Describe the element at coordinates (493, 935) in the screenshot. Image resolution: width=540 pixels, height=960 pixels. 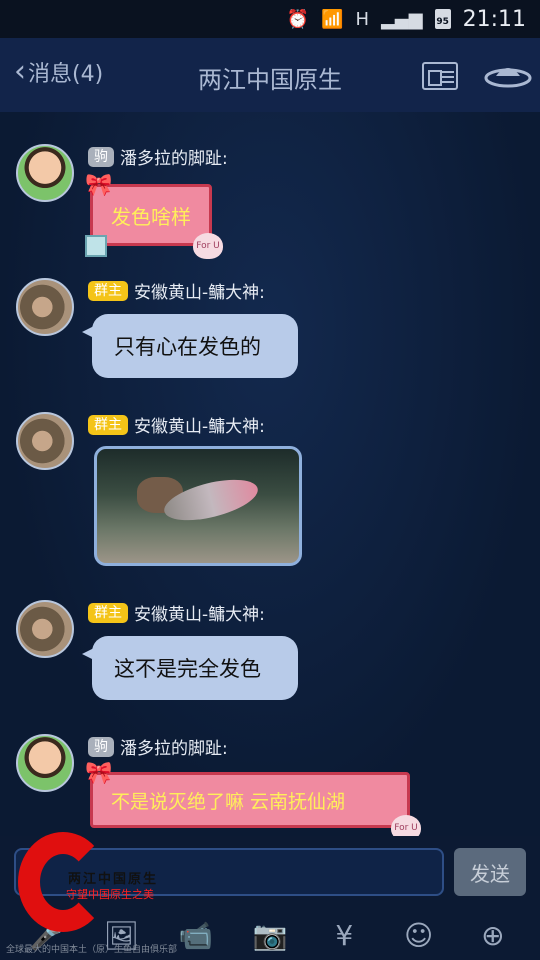
I see `plus-icon: ⊕` at that location.